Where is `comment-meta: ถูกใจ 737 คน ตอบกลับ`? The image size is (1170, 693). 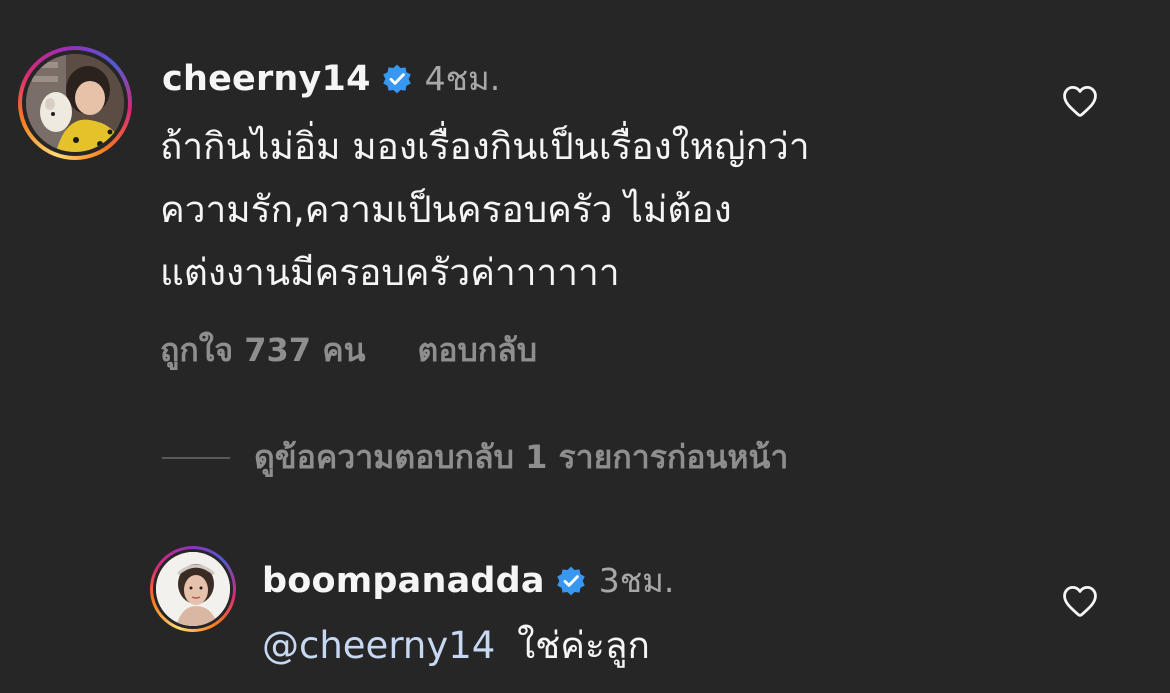 comment-meta: ถูกใจ 737 คน ตอบกลับ is located at coordinates (348, 350).